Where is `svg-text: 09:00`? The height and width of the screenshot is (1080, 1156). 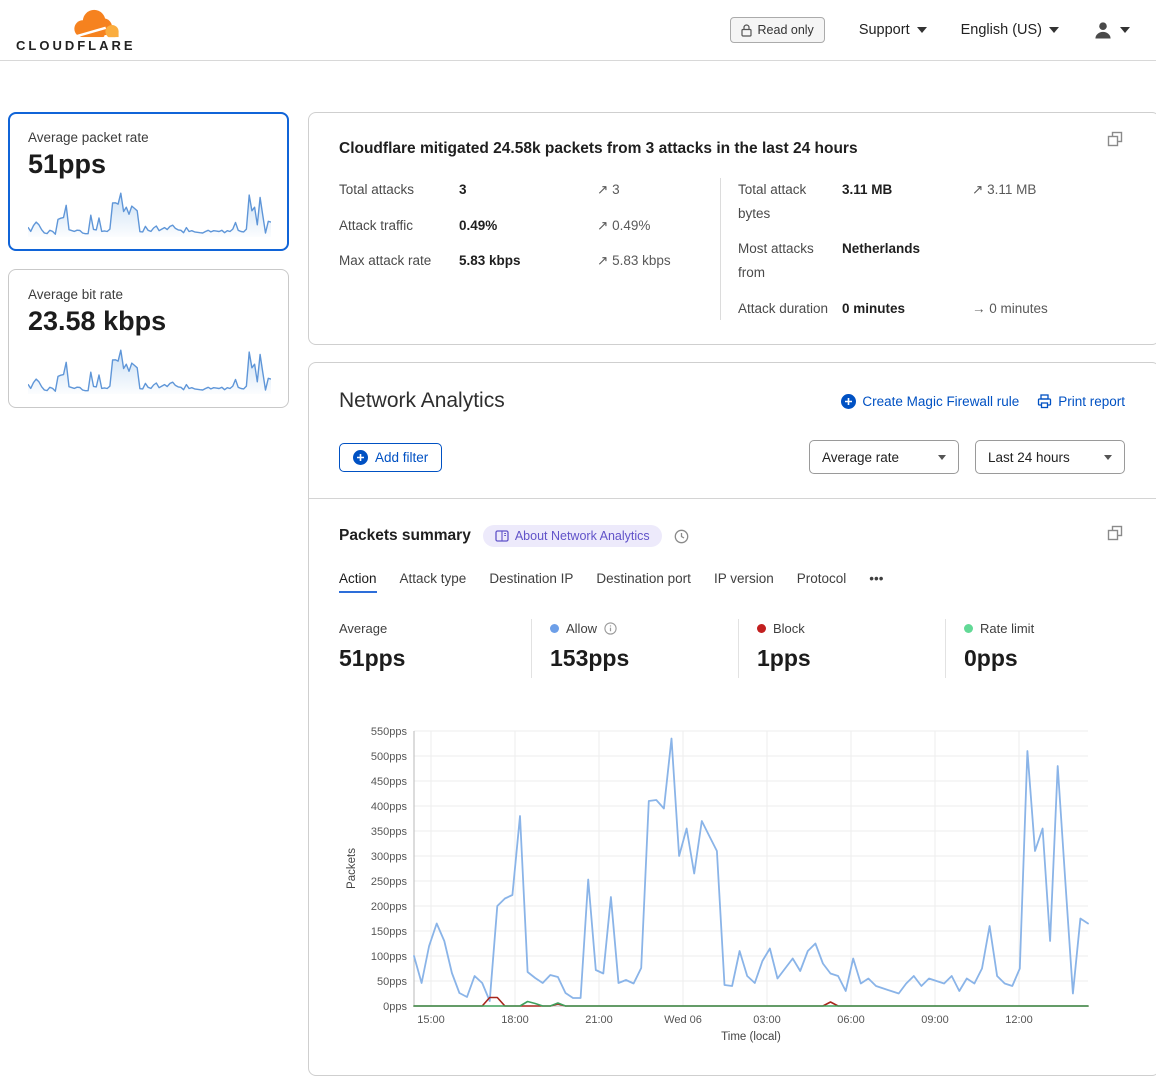
svg-text: 09:00 is located at coordinates (935, 1020).